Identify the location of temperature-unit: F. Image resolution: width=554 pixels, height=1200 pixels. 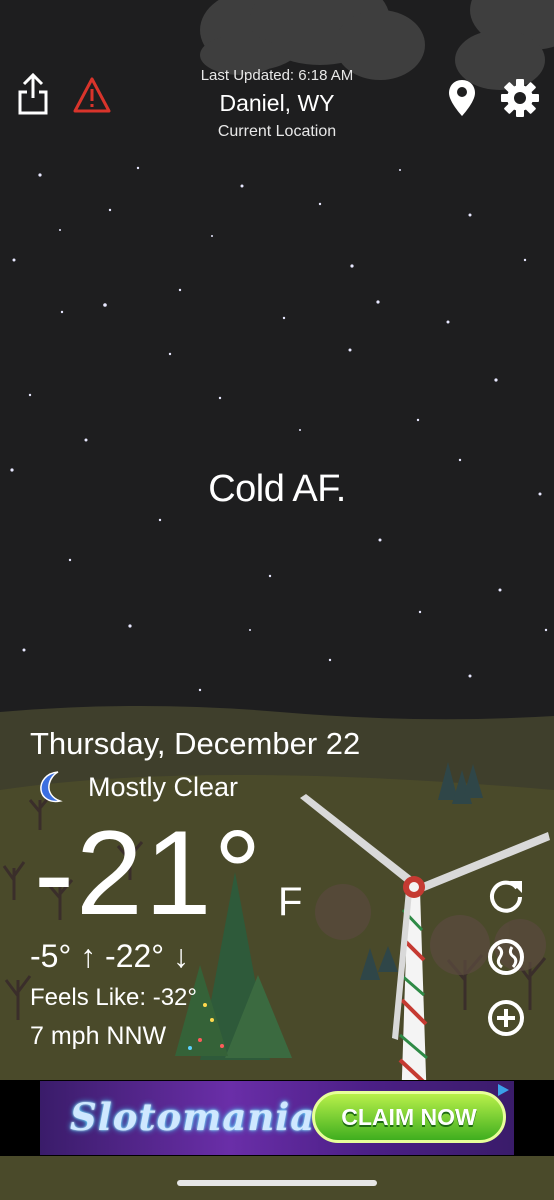
(290, 902).